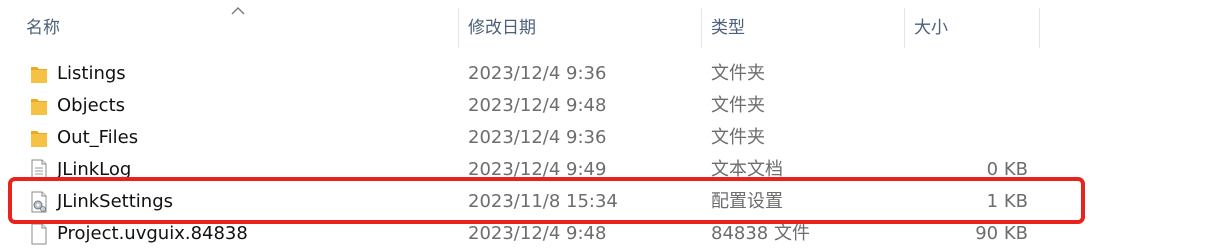 The image size is (1215, 249). What do you see at coordinates (115, 201) in the screenshot?
I see `file-name: JLinkSettings` at bounding box center [115, 201].